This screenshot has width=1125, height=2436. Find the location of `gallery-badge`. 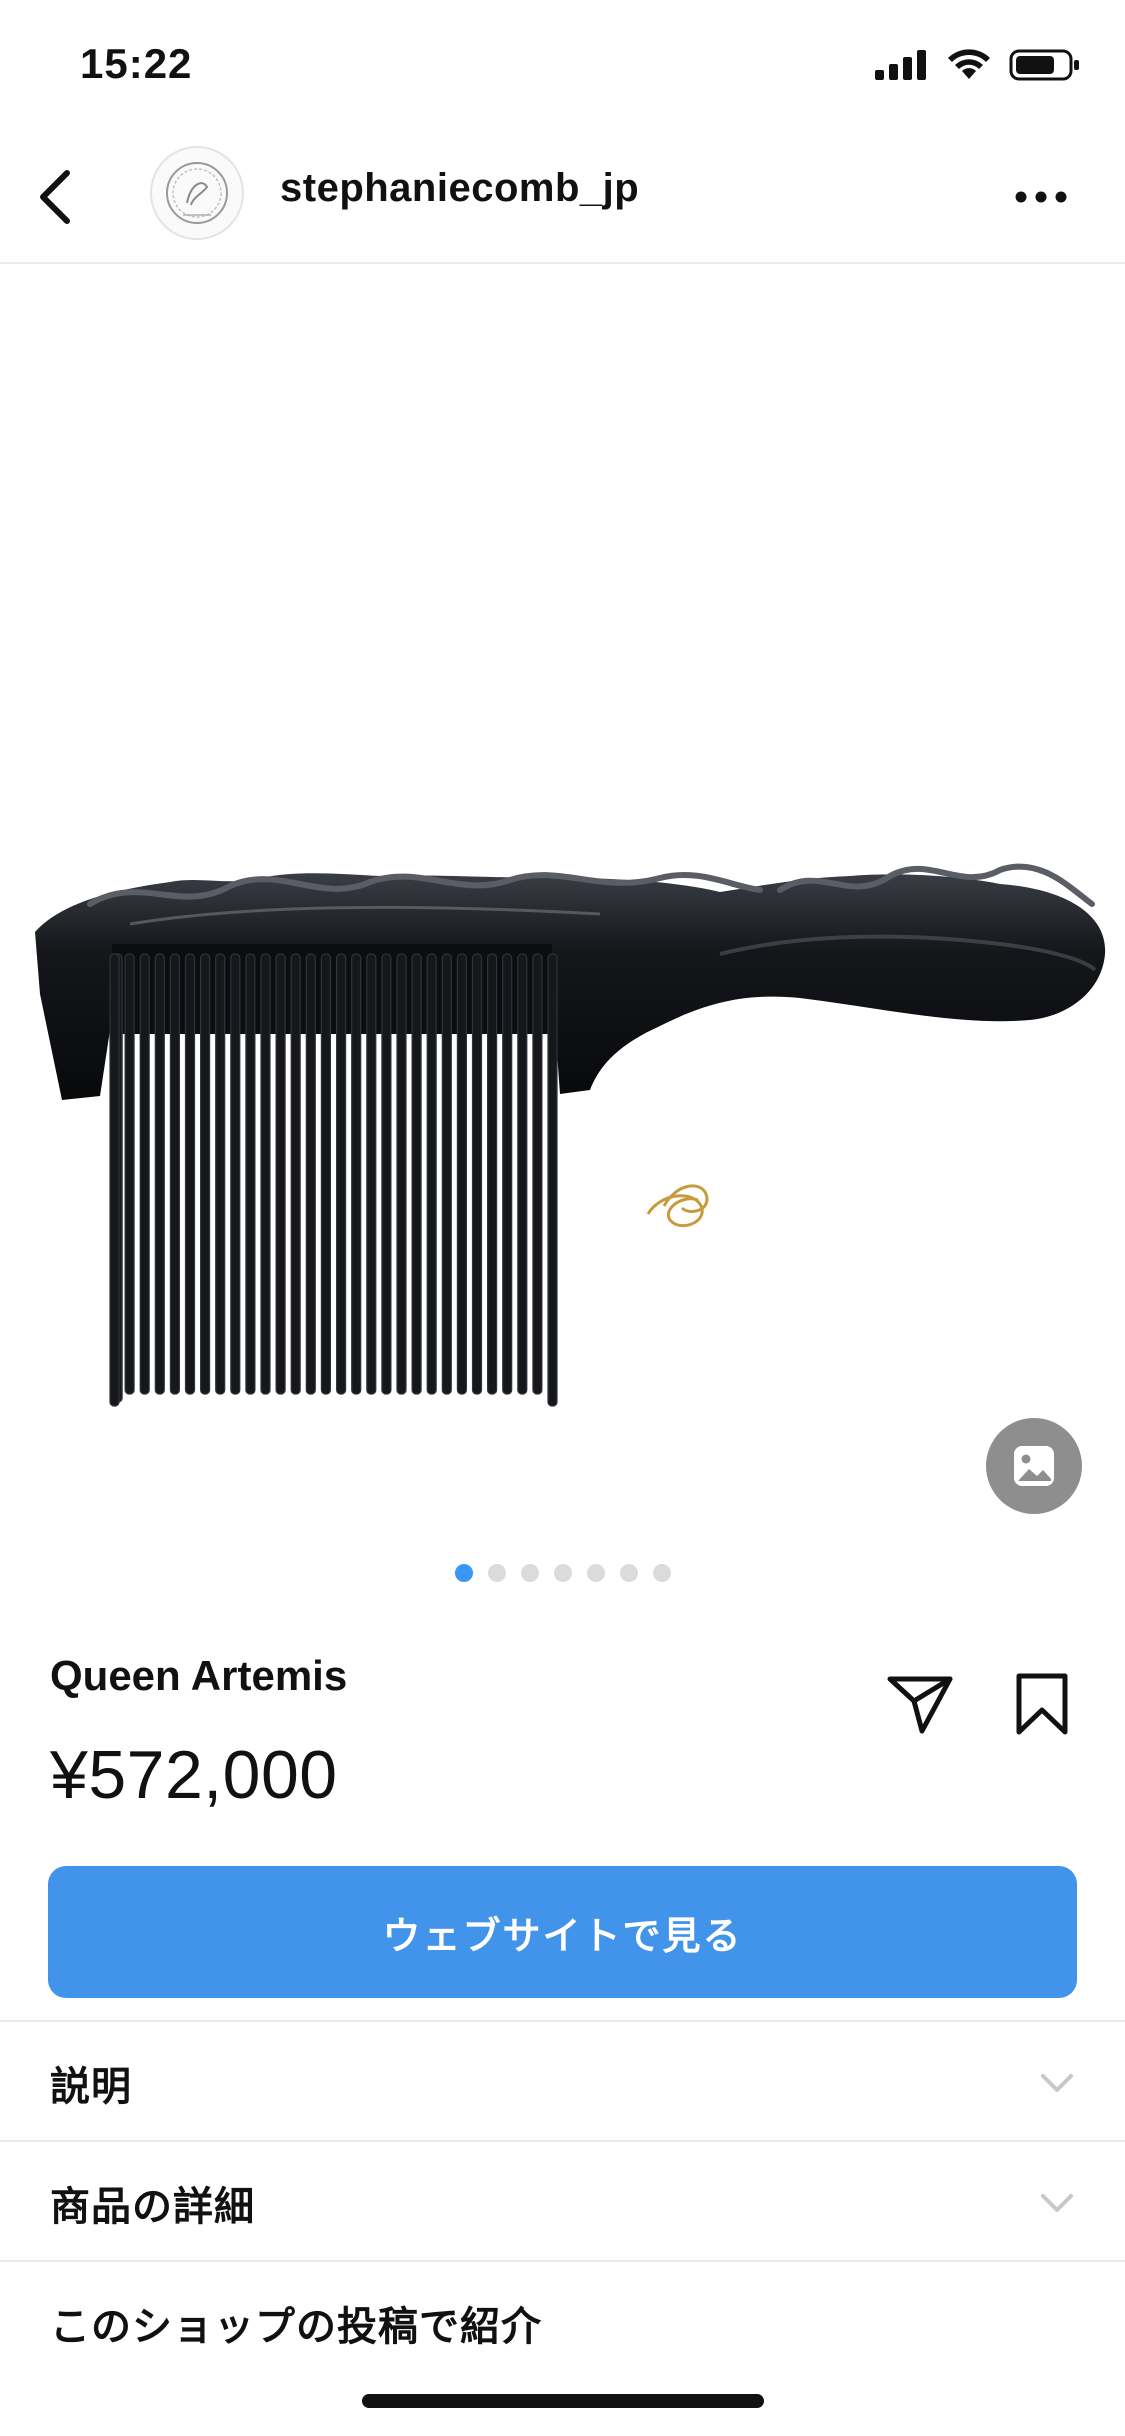

gallery-badge is located at coordinates (1034, 1466).